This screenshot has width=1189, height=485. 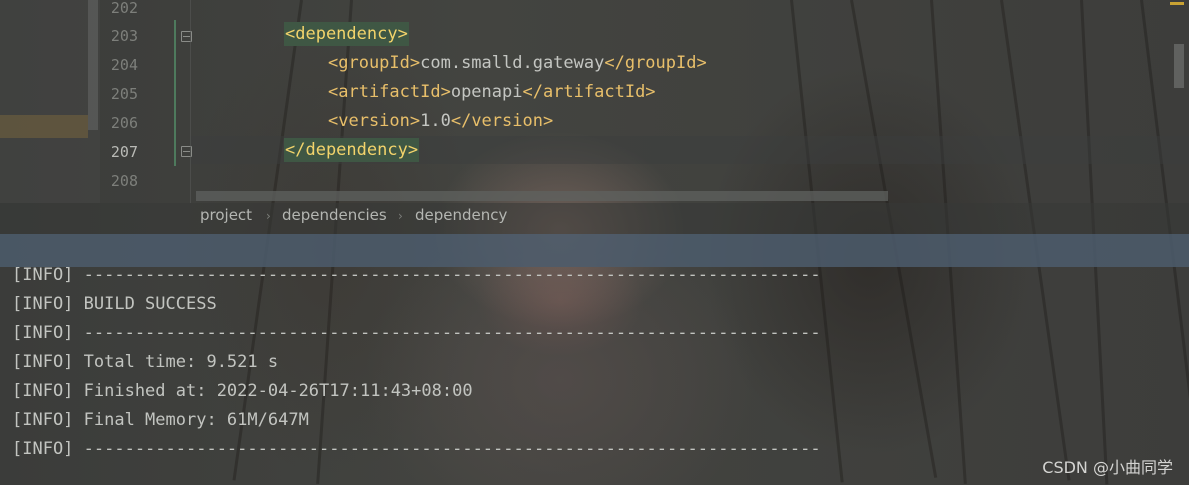 I want to click on code-line-207: </dependency>, so click(x=352, y=150).